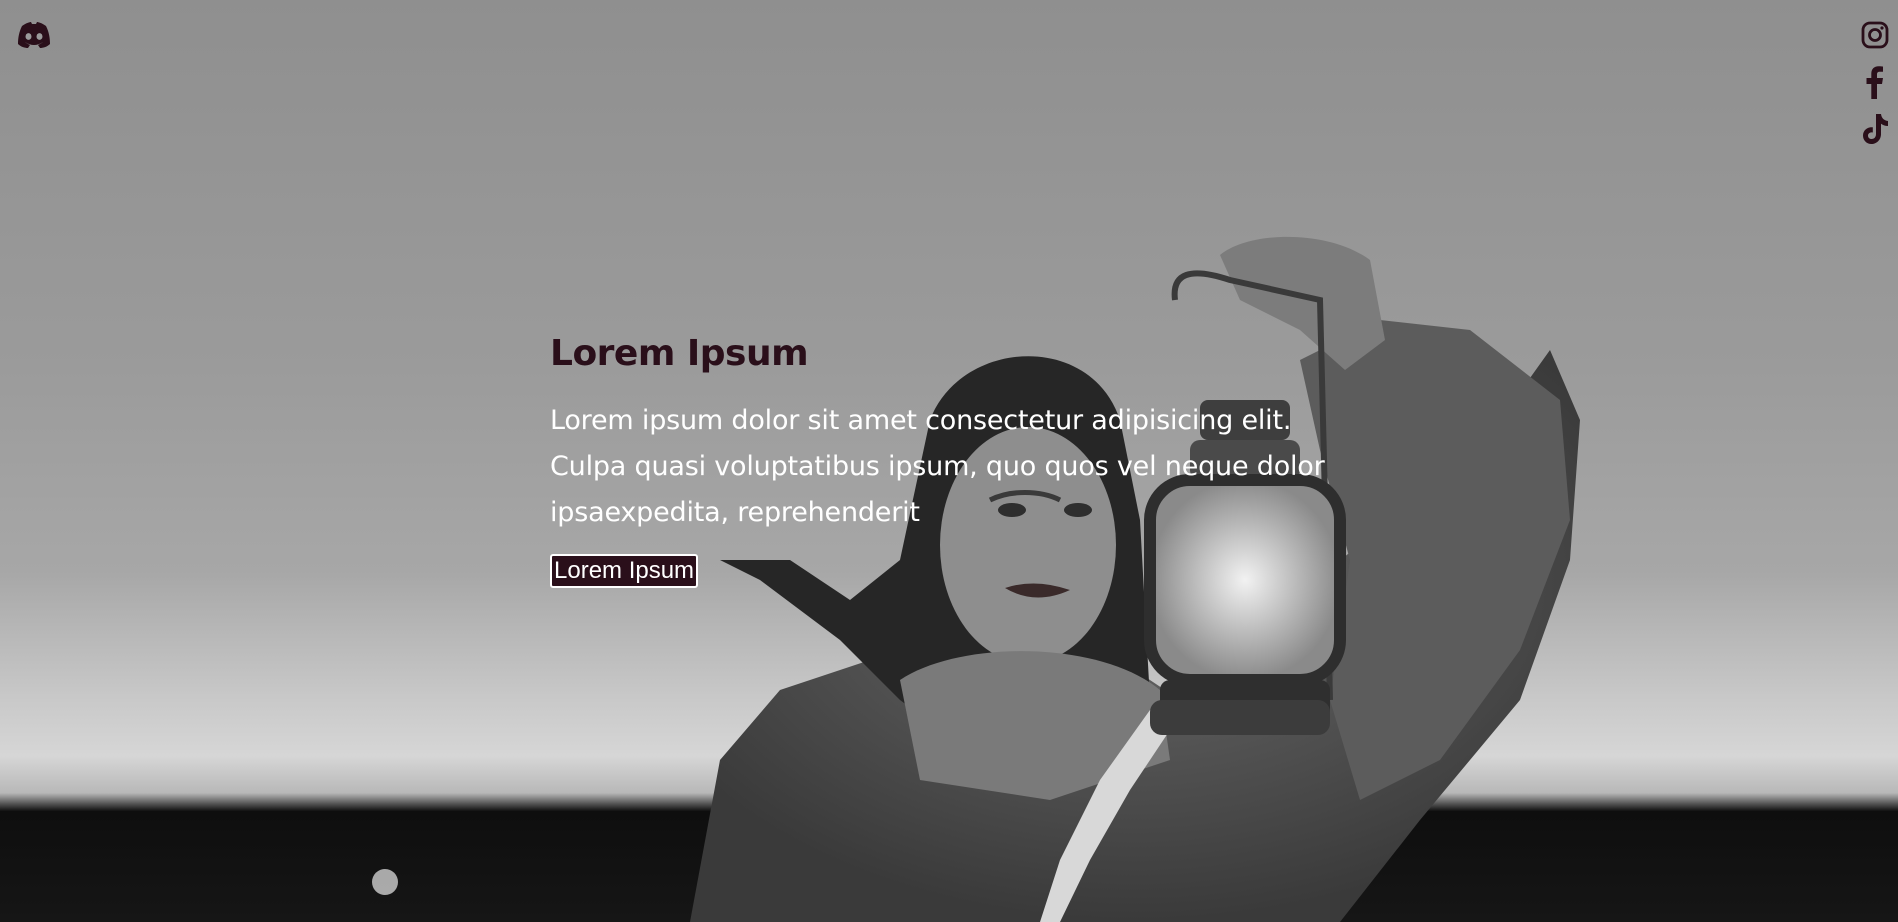 This screenshot has width=1898, height=922. I want to click on tiktok-icon, so click(1875, 129).